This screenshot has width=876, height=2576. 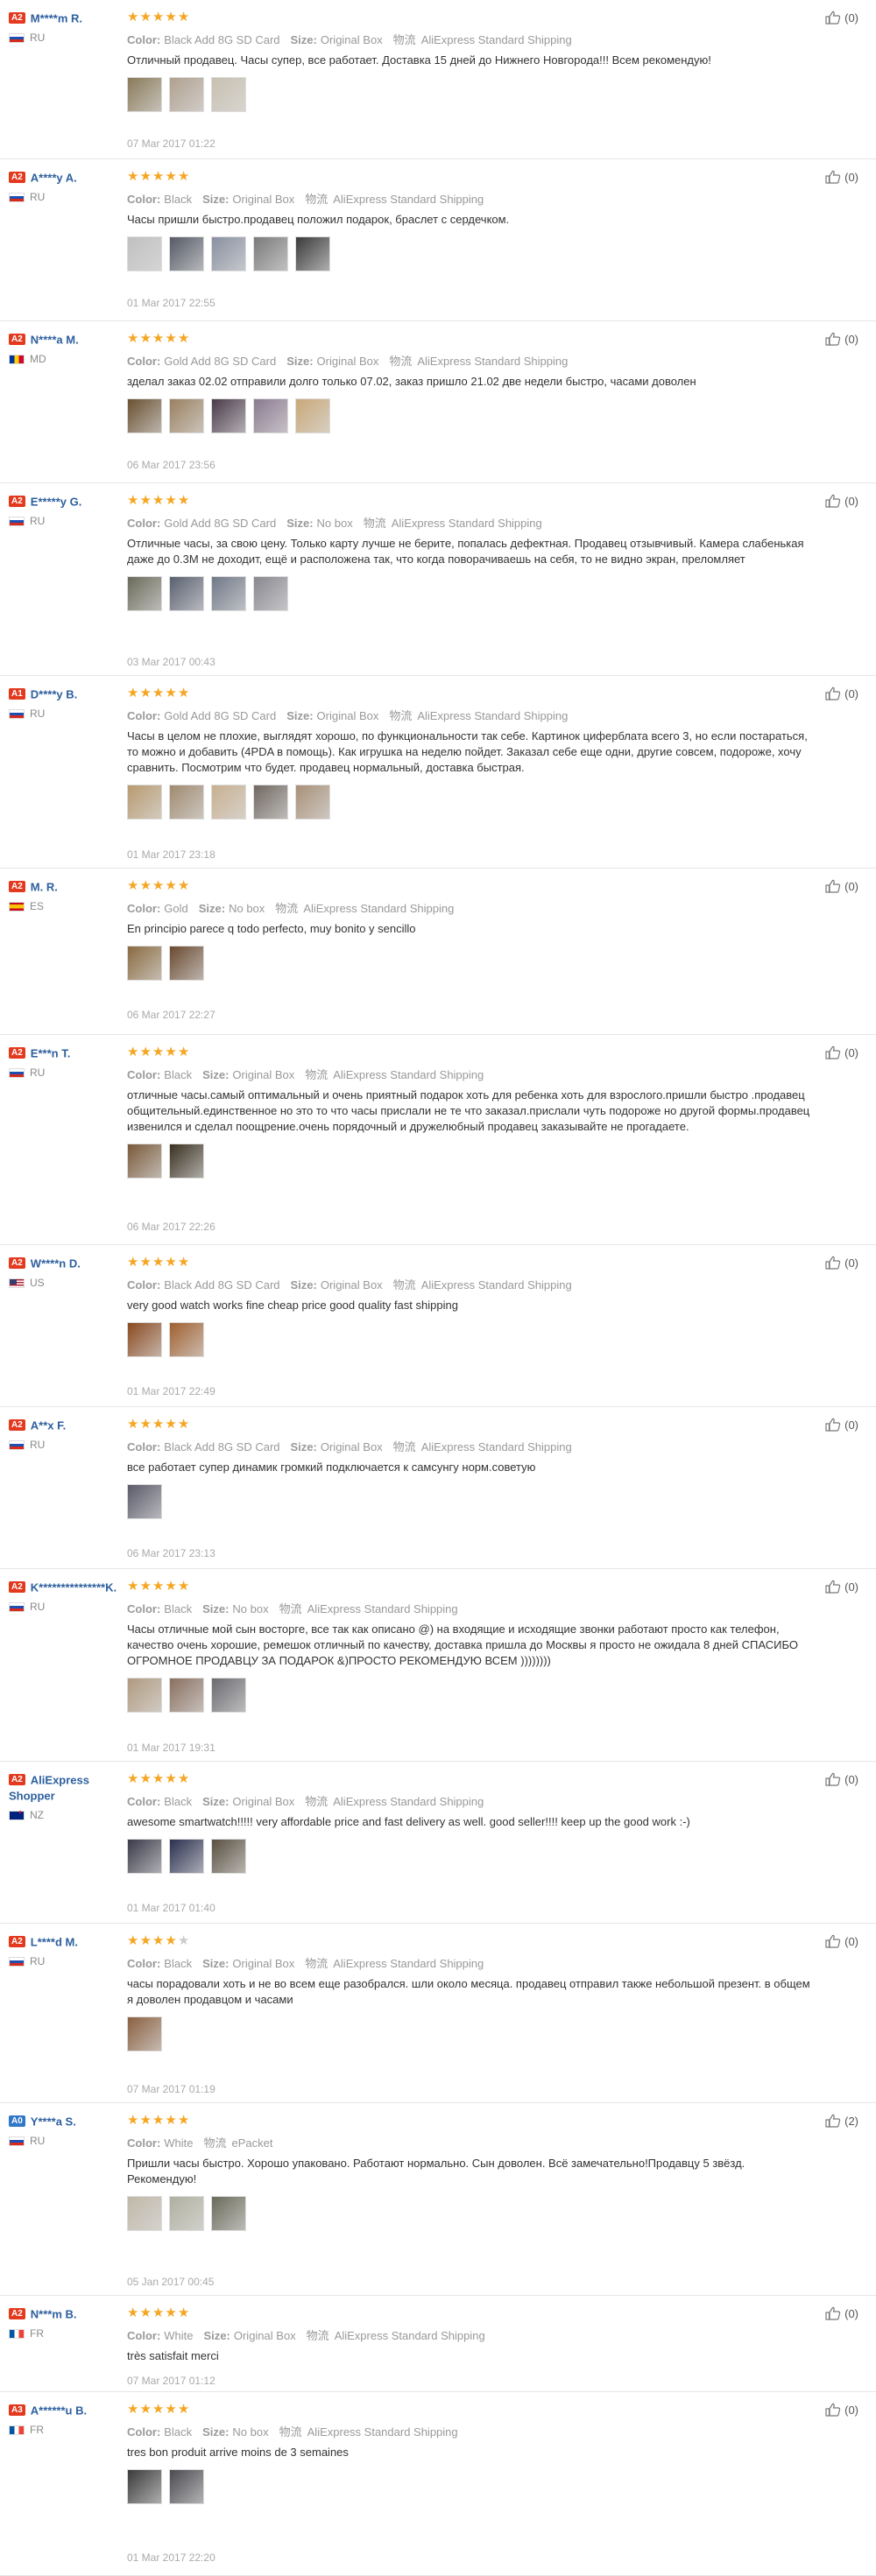 What do you see at coordinates (59, 2410) in the screenshot?
I see `reviewer-name: A******u B.` at bounding box center [59, 2410].